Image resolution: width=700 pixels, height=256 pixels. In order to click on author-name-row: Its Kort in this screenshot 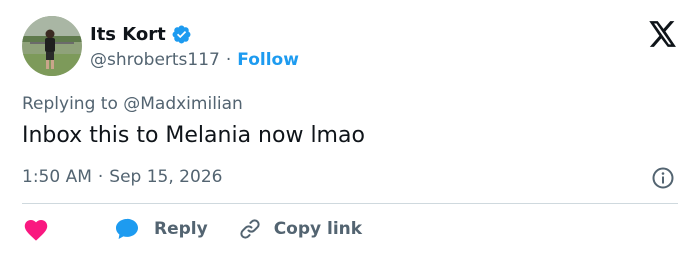, I will do `click(141, 34)`.